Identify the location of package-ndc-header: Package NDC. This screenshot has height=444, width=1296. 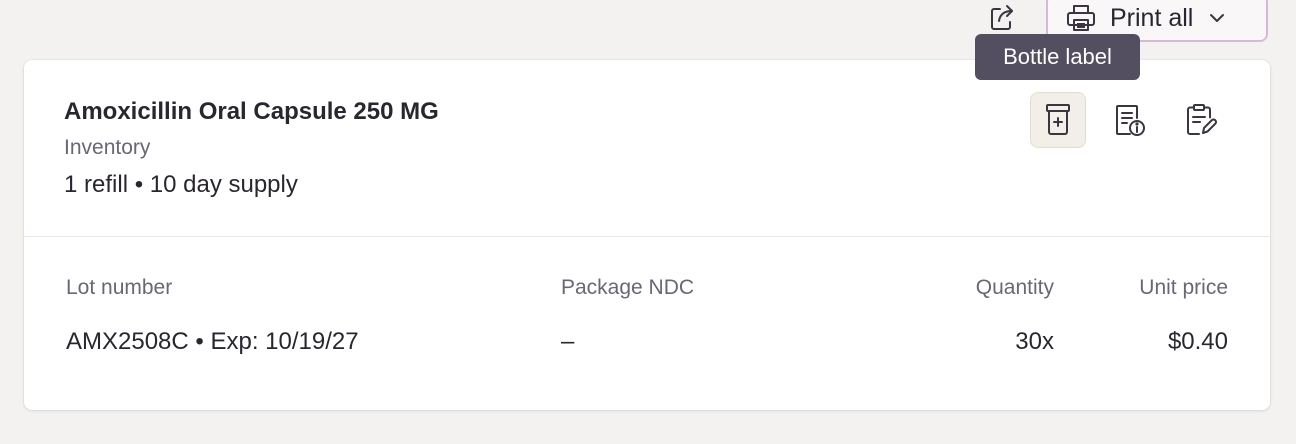
(628, 287).